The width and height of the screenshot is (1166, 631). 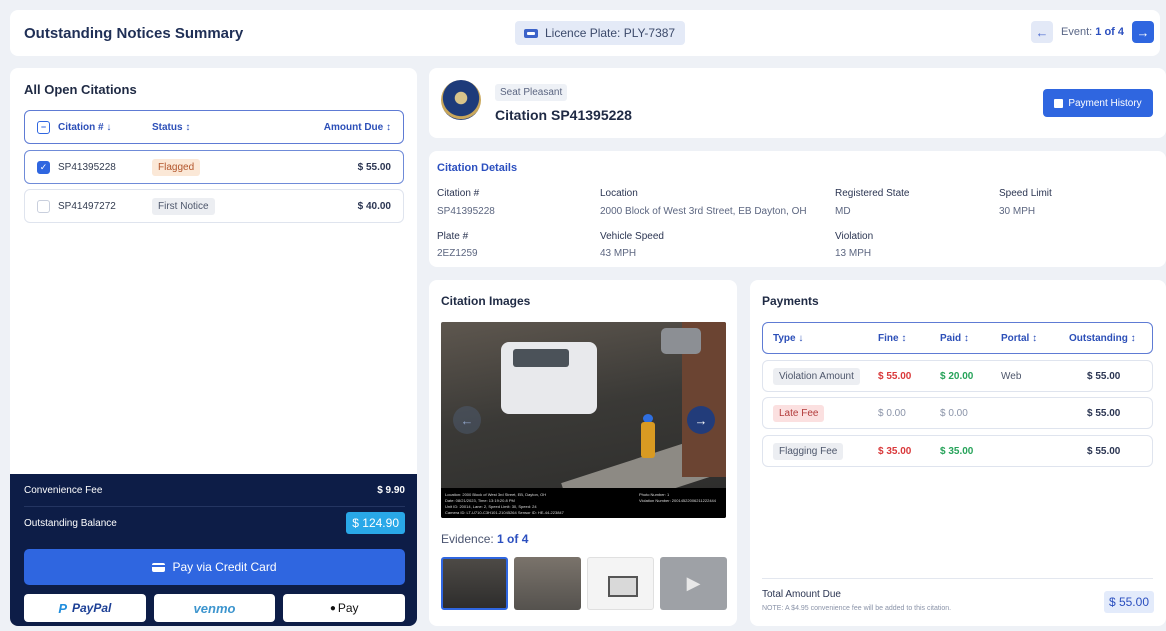 What do you see at coordinates (1042, 32) in the screenshot?
I see `previous-event-button: ←` at bounding box center [1042, 32].